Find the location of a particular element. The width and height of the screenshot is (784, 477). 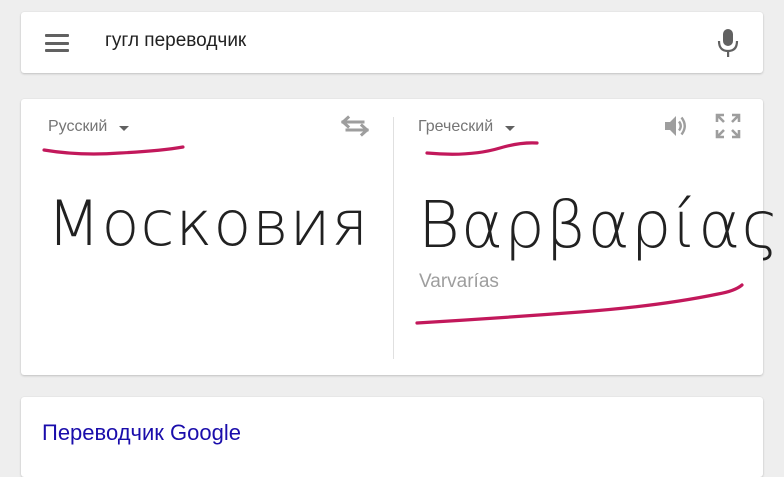

source-language-label: Русский is located at coordinates (78, 126).